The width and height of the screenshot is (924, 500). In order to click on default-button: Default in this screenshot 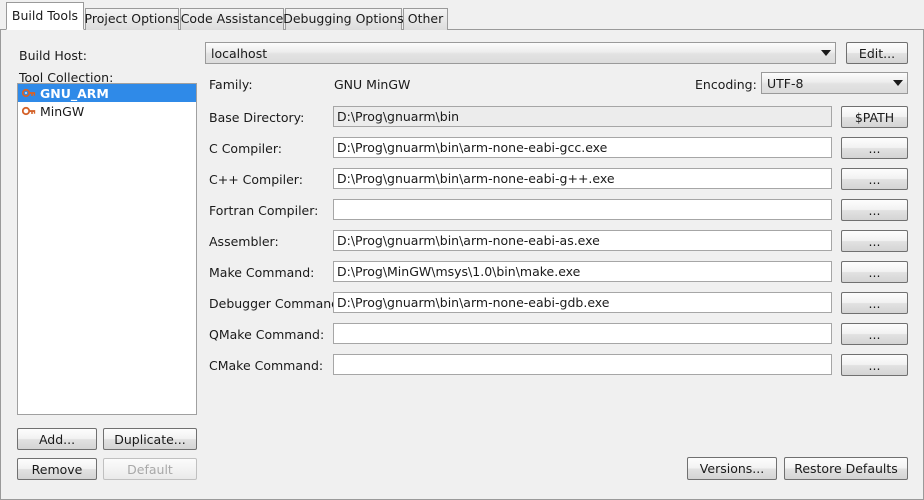, I will do `click(150, 469)`.